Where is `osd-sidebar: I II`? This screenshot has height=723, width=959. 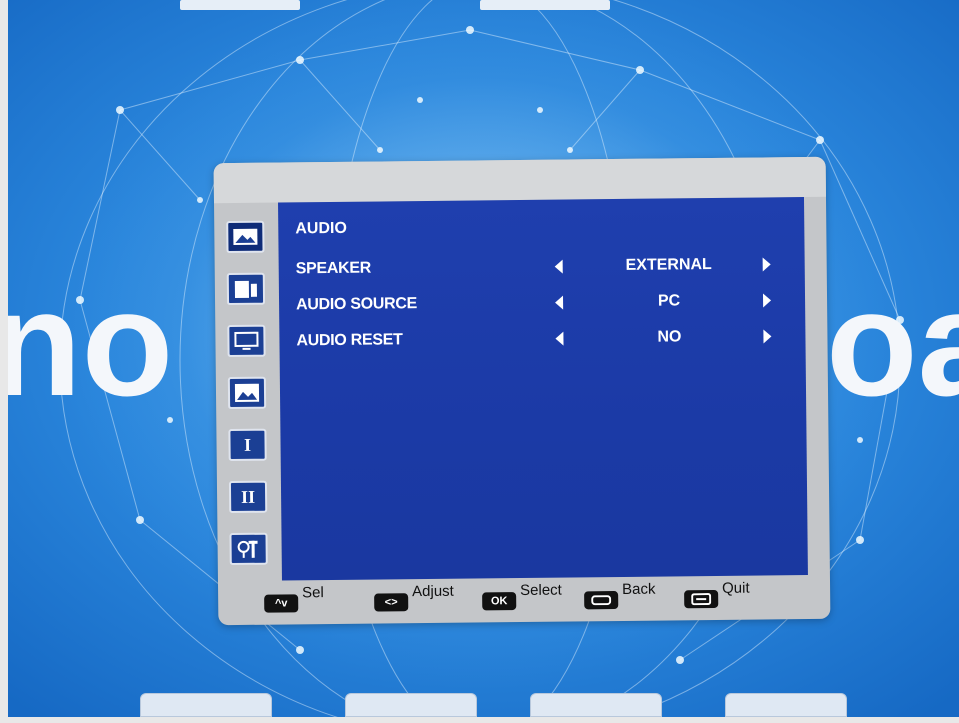 osd-sidebar: I II is located at coordinates (248, 397).